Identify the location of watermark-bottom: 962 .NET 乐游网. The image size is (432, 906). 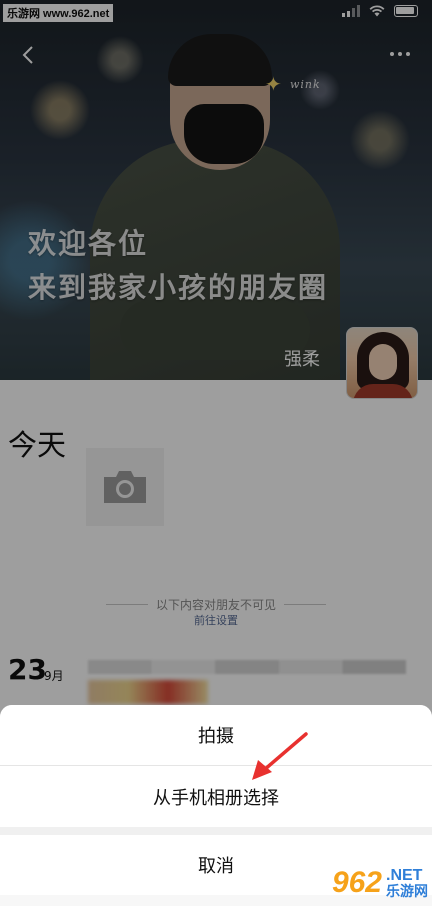
(380, 883).